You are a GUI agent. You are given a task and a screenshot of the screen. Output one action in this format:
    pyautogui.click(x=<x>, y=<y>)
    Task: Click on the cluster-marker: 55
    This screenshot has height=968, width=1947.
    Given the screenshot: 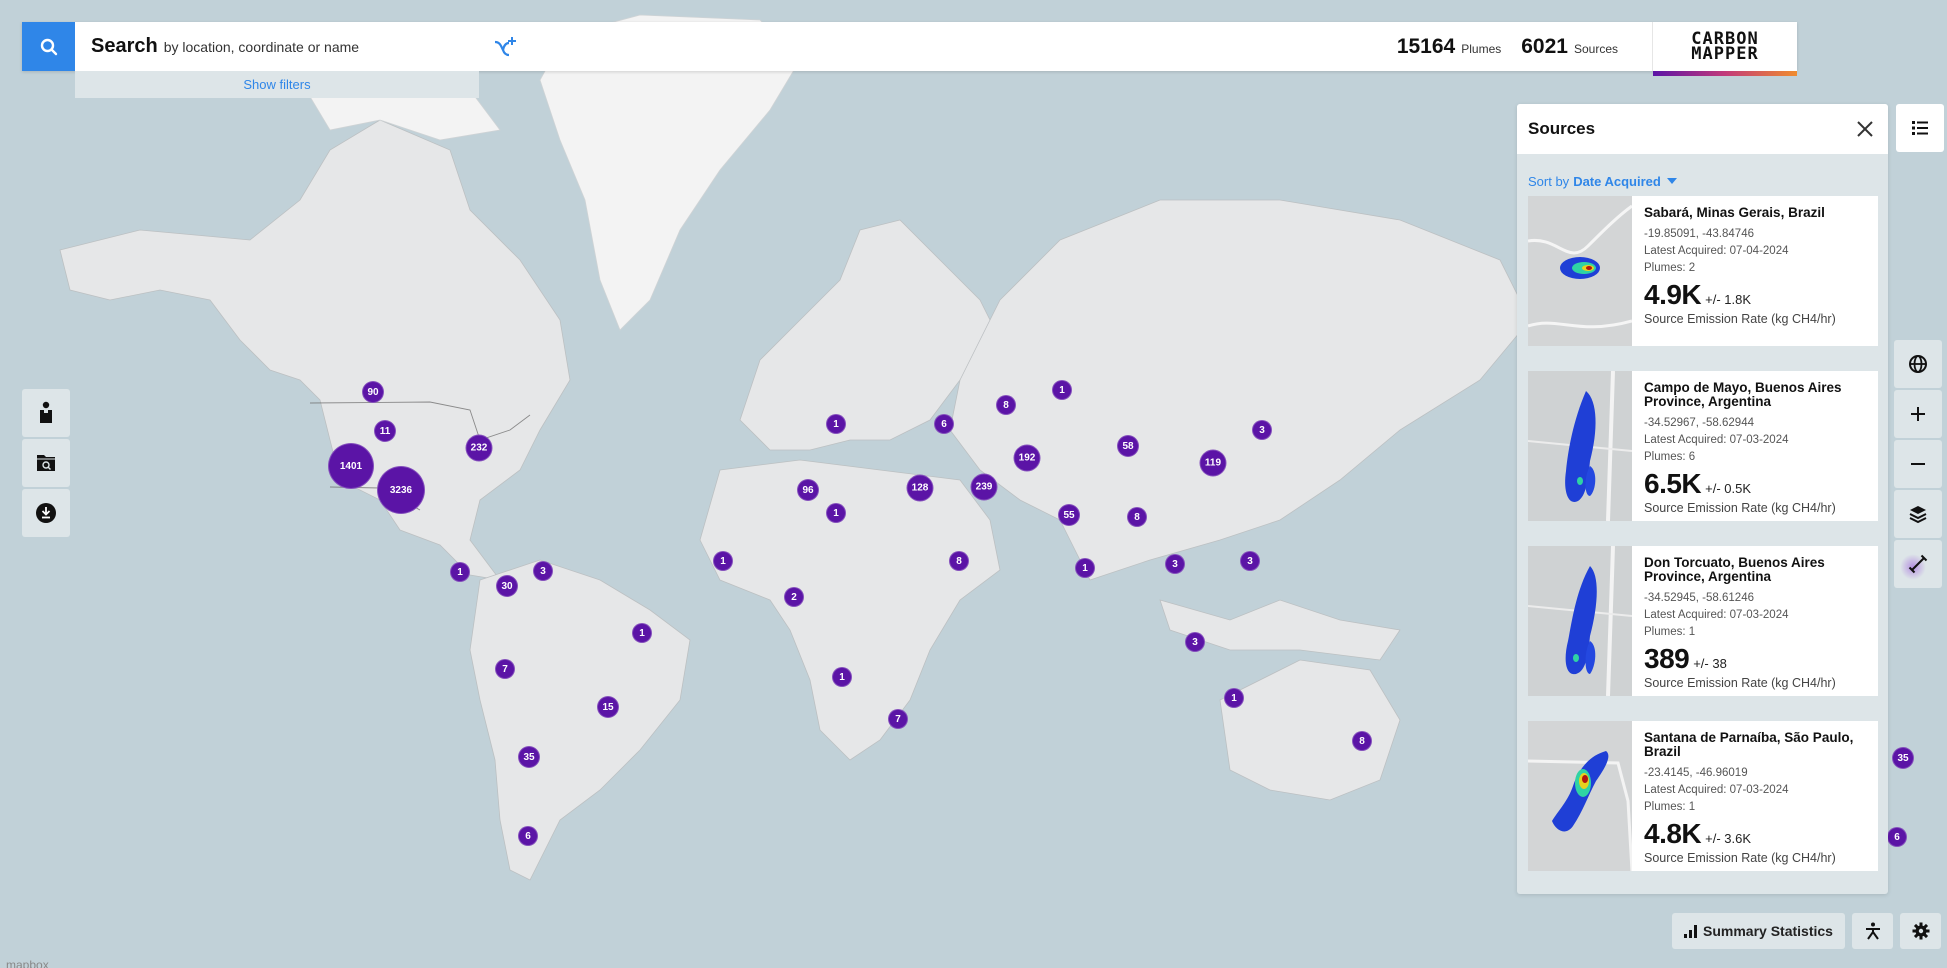 What is the action you would take?
    pyautogui.click(x=1069, y=515)
    